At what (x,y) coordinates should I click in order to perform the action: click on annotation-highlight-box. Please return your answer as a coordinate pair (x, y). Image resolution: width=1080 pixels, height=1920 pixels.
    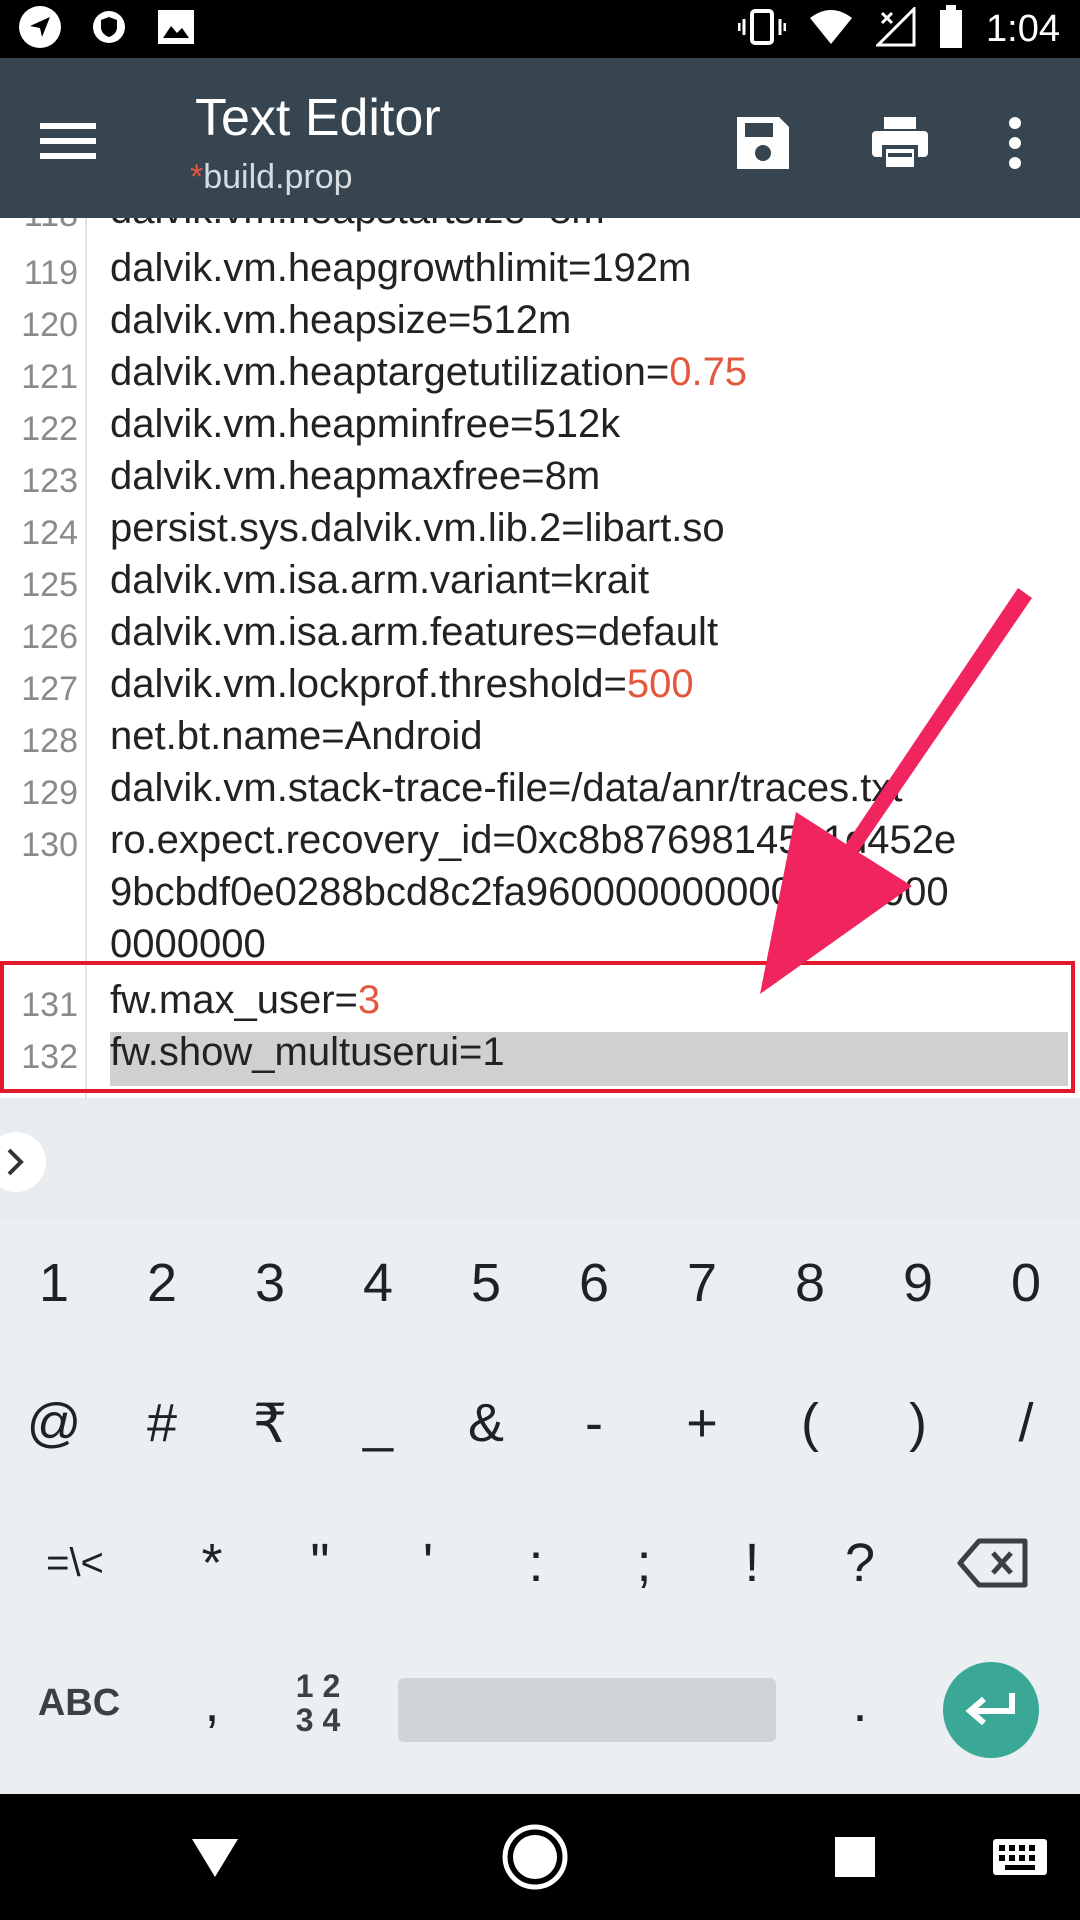
    Looking at the image, I should click on (537, 1027).